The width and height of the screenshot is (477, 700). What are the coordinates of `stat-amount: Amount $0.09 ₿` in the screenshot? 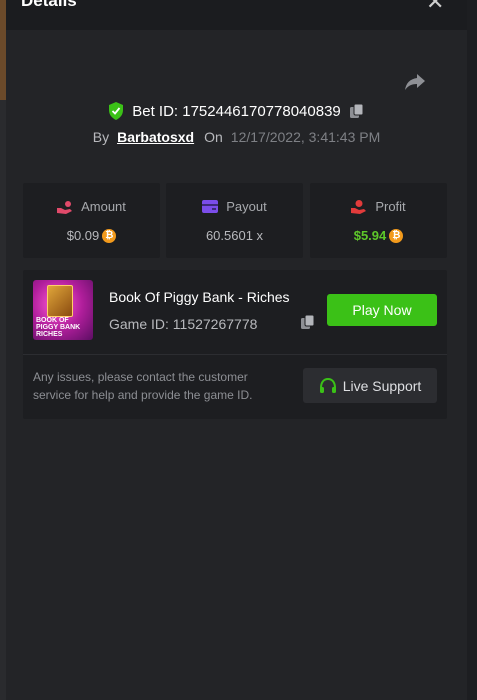 It's located at (91, 220).